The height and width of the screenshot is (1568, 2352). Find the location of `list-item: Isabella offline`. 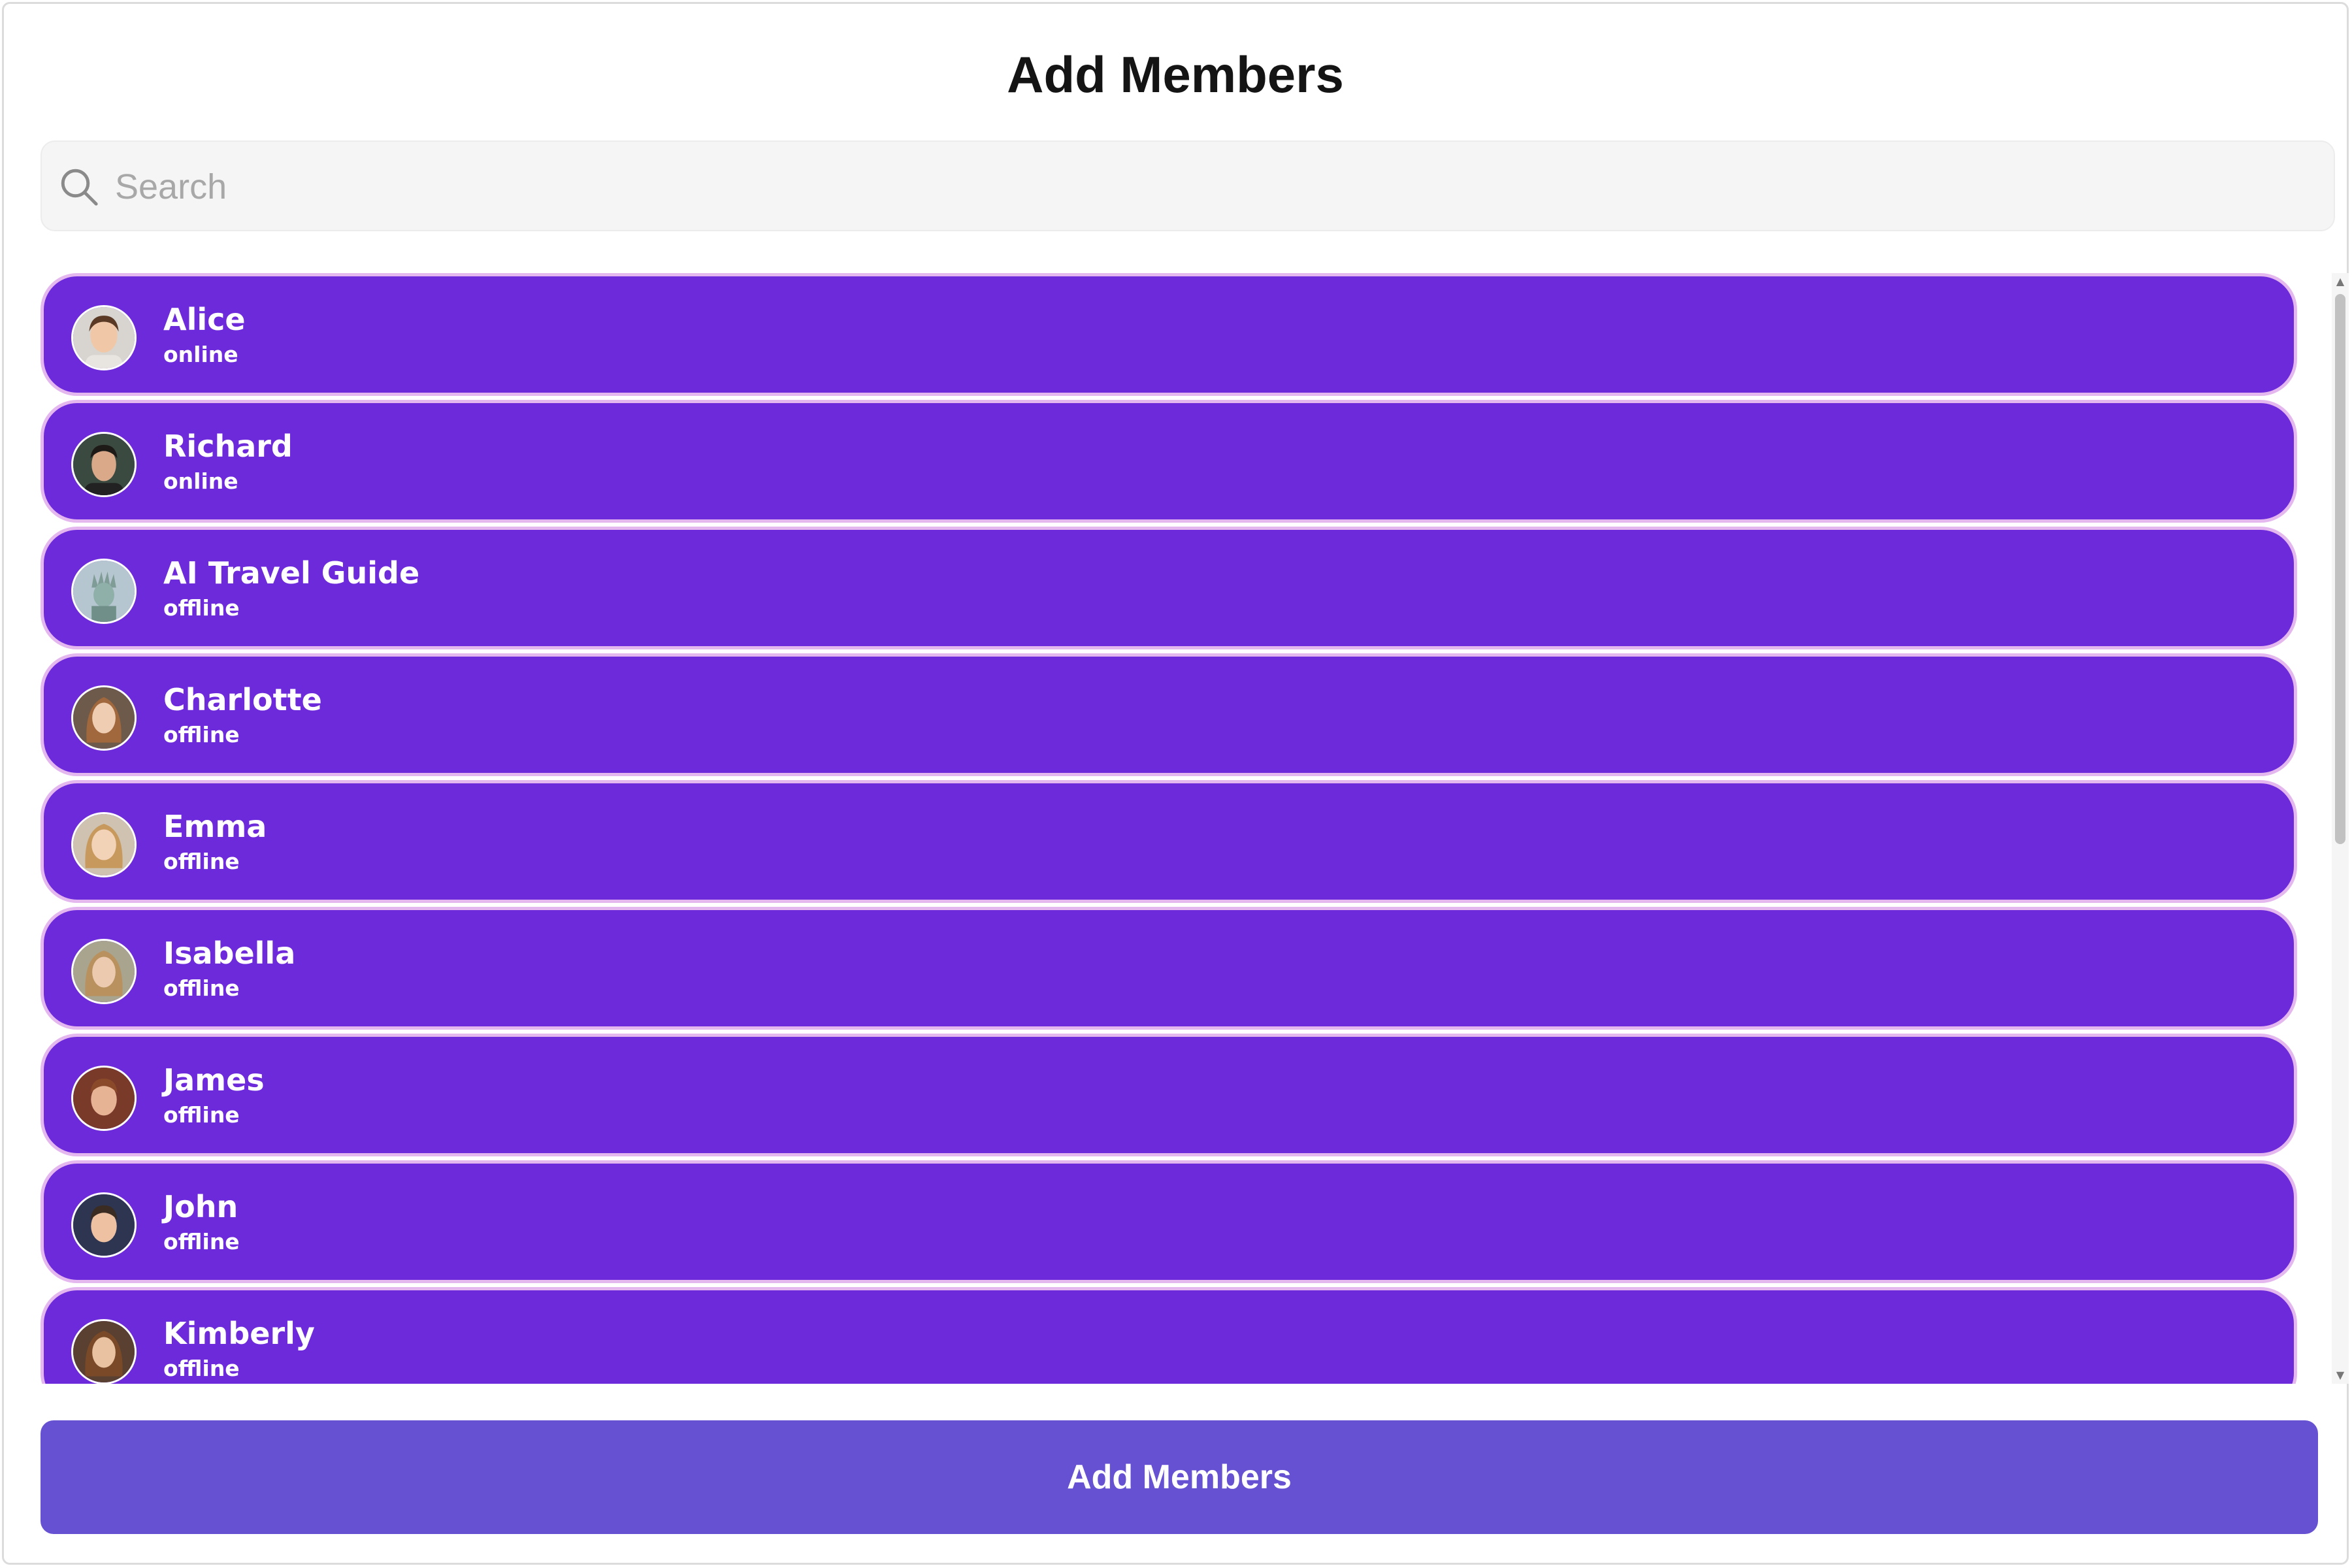

list-item: Isabella offline is located at coordinates (1169, 968).